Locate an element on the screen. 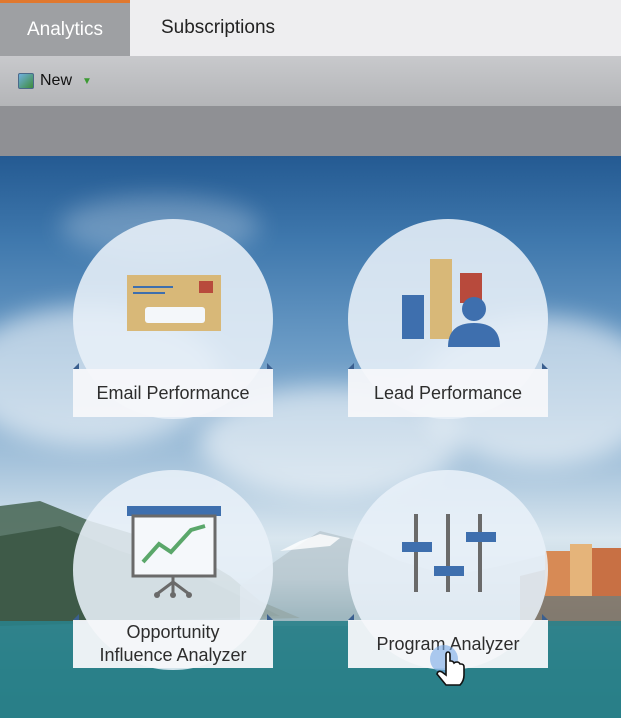  tab-bar: Analytics Subscriptions is located at coordinates (310, 28).